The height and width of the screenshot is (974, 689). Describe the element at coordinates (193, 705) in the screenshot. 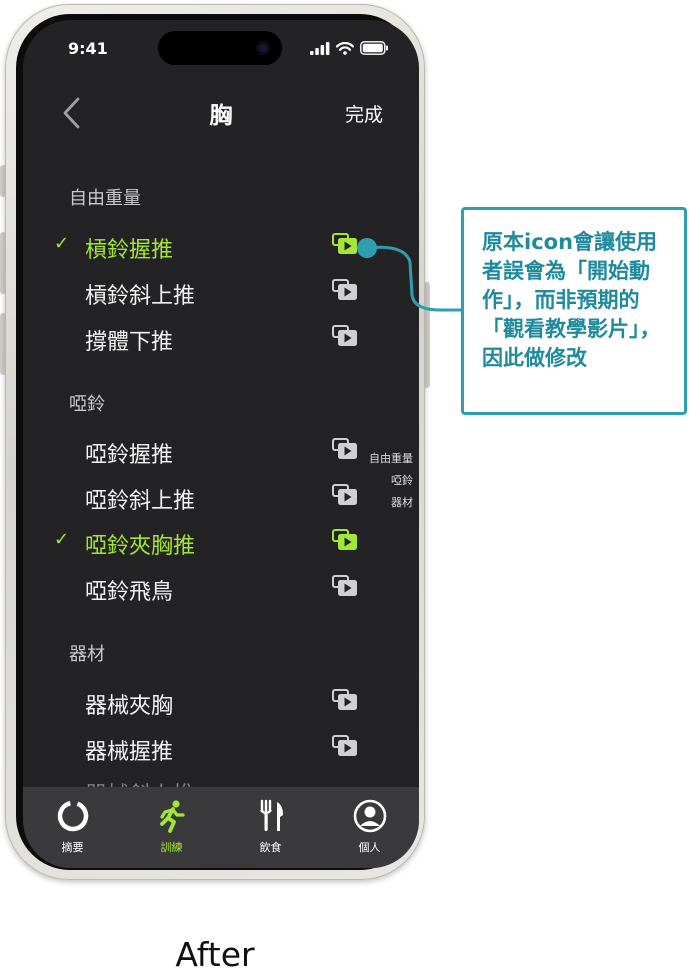

I see `exercise-row: 器械夾胸` at that location.